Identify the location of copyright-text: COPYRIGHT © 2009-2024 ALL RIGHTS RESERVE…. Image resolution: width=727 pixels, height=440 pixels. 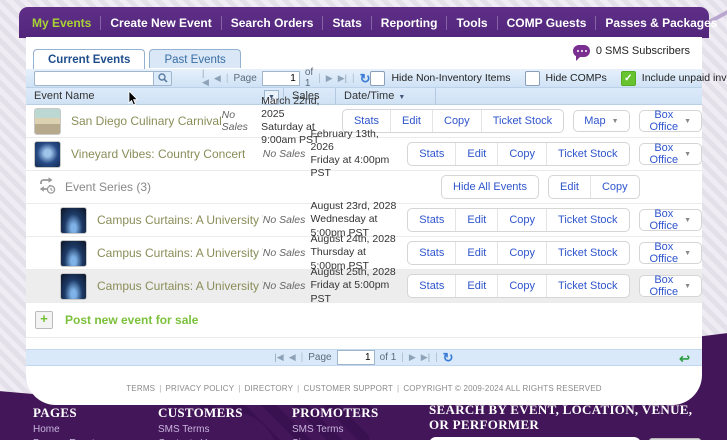
(502, 388).